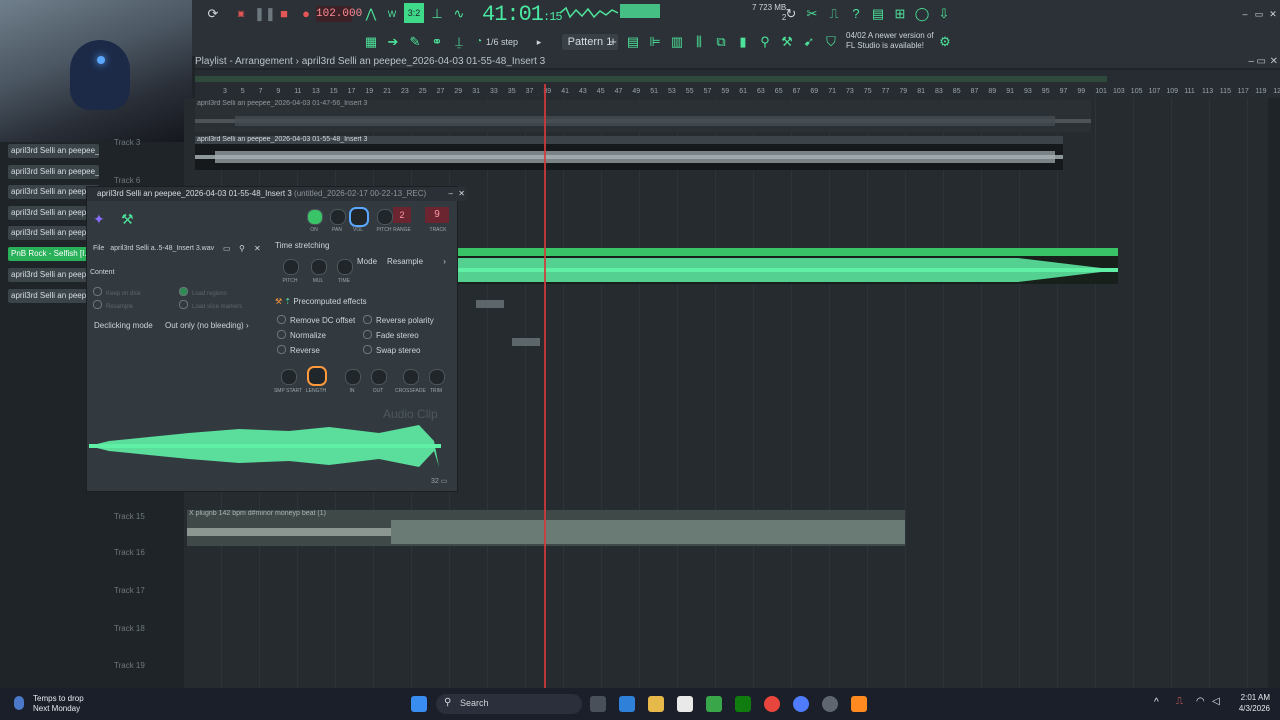 Image resolution: width=1280 pixels, height=720 pixels. I want to click on tools-icon: ⚒, so click(787, 42).